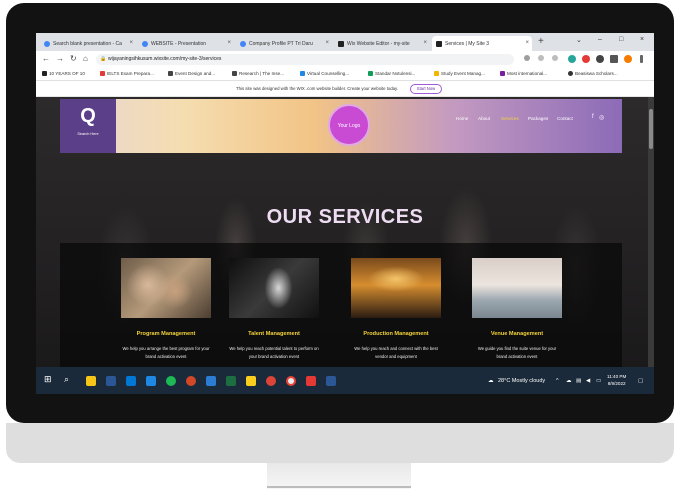  What do you see at coordinates (251, 381) in the screenshot?
I see `sticky-notes-icon` at bounding box center [251, 381].